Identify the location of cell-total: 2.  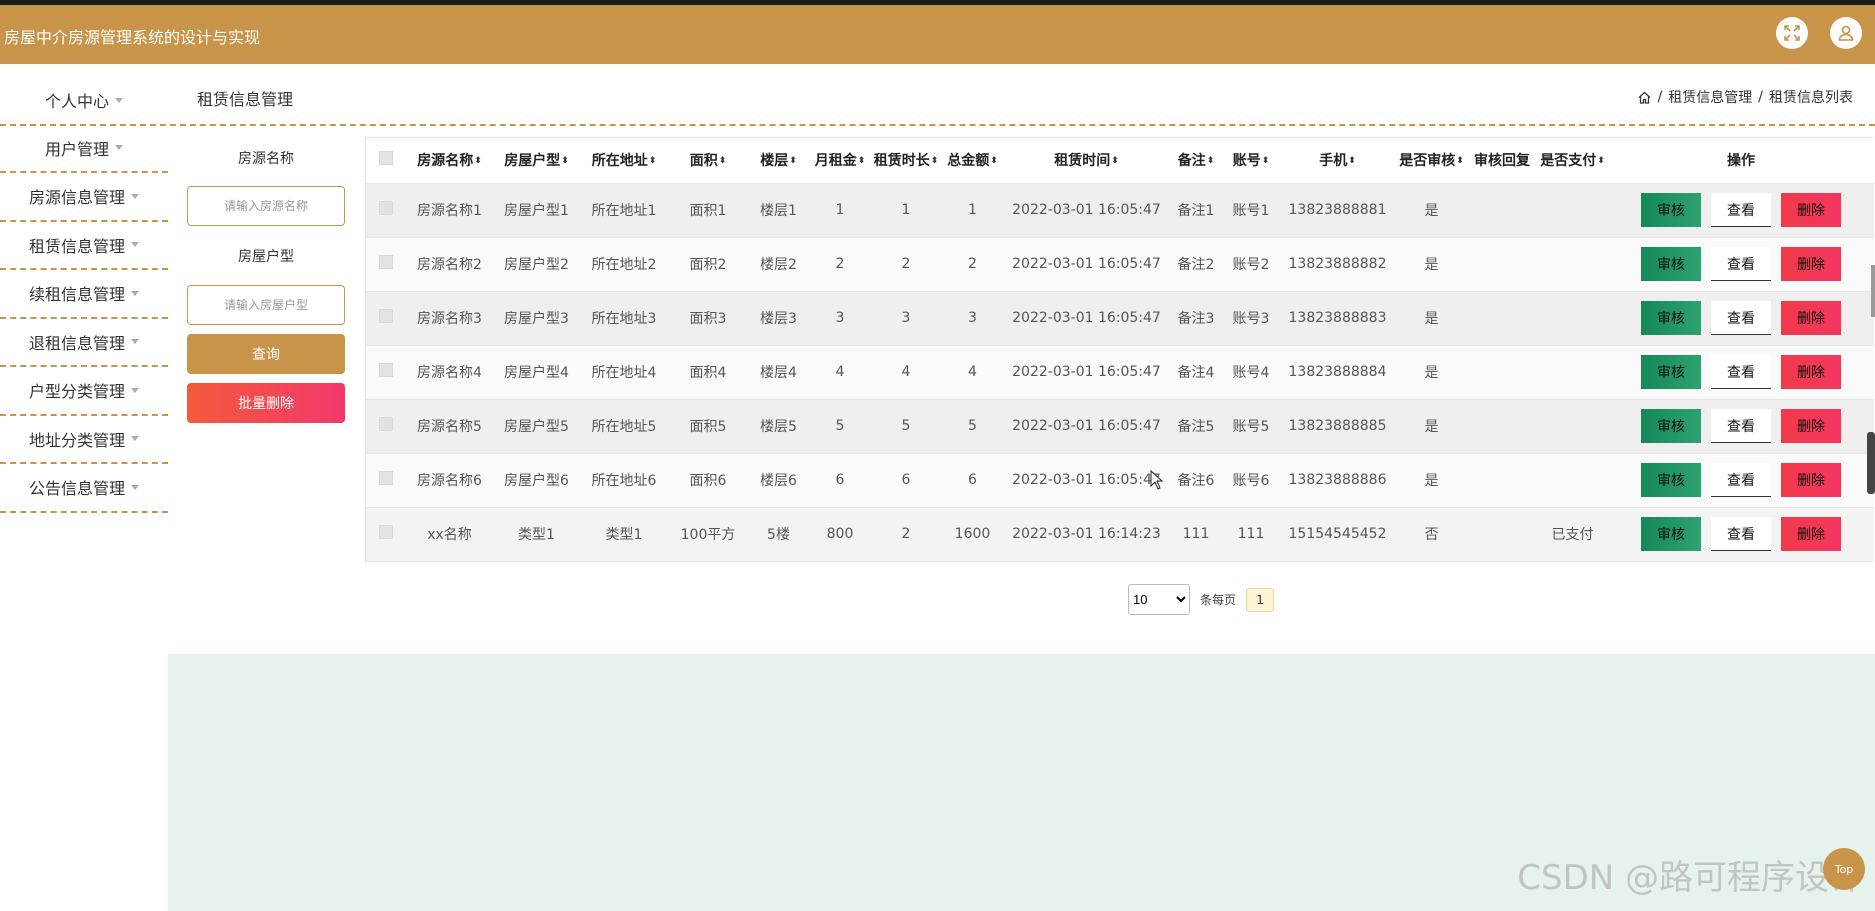
(972, 263).